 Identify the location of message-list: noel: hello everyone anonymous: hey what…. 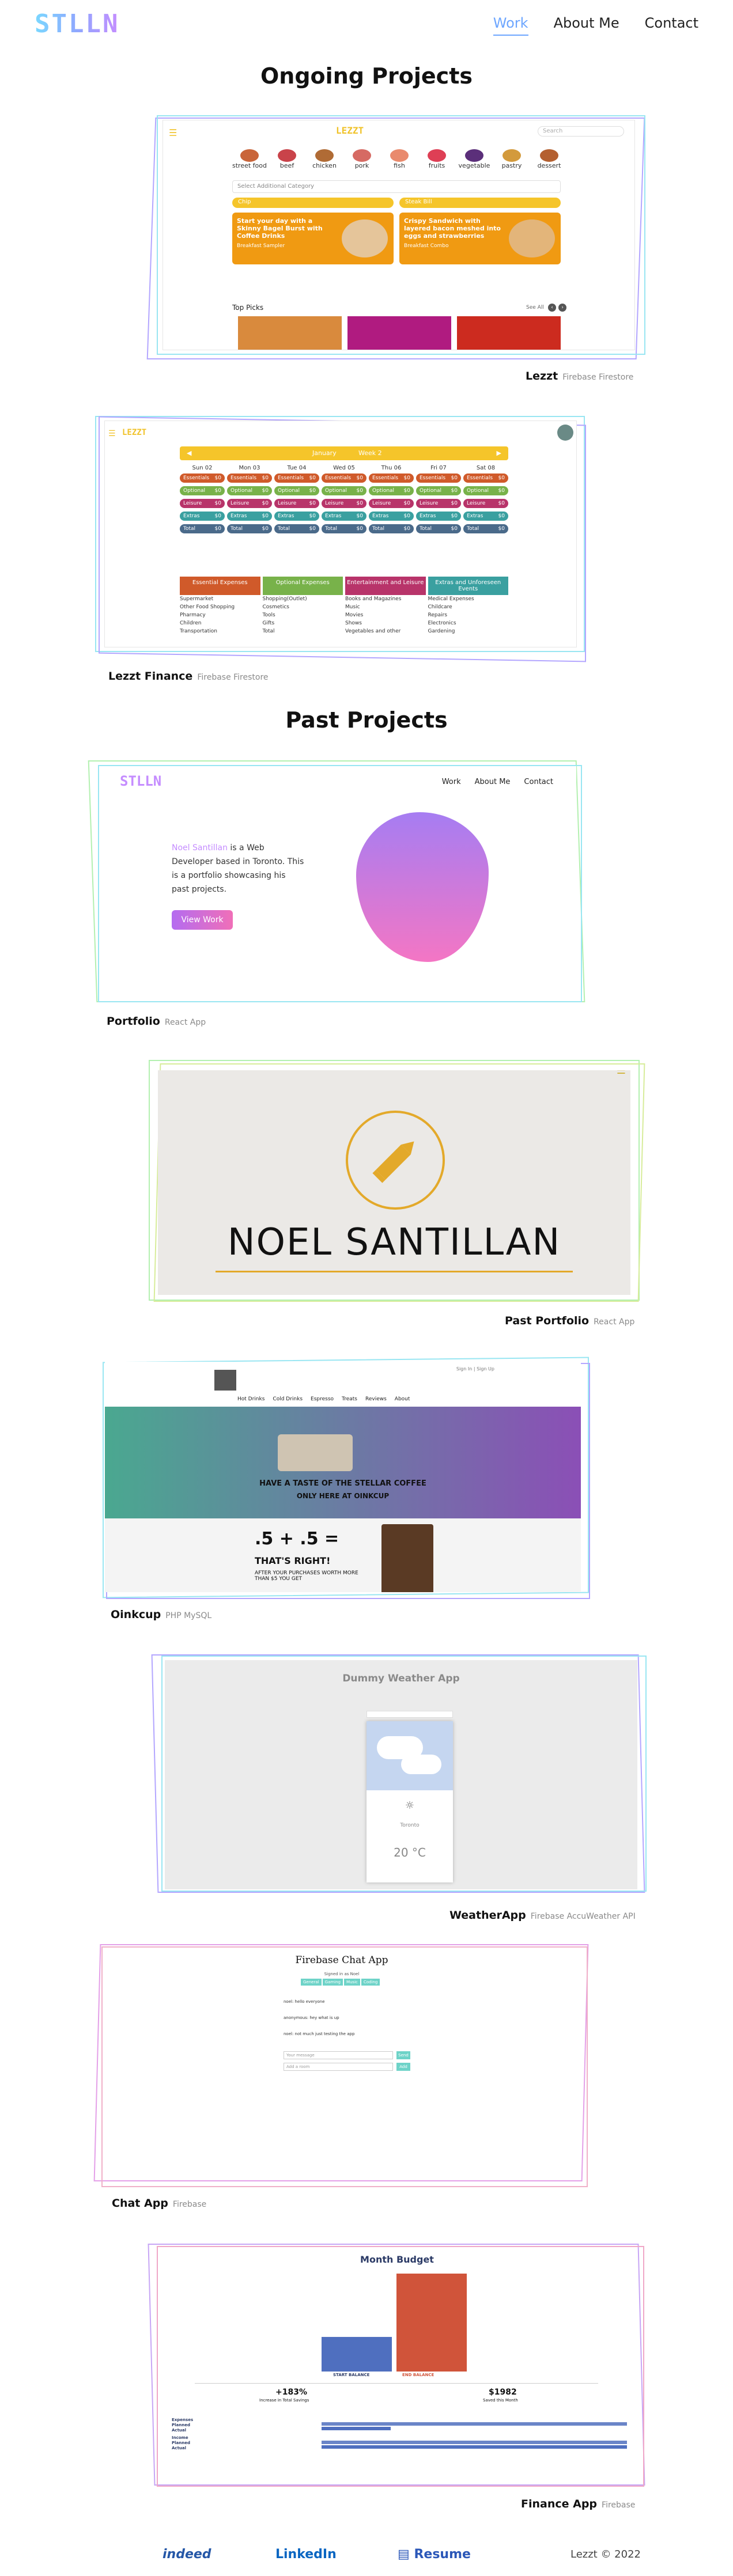
(319, 2017).